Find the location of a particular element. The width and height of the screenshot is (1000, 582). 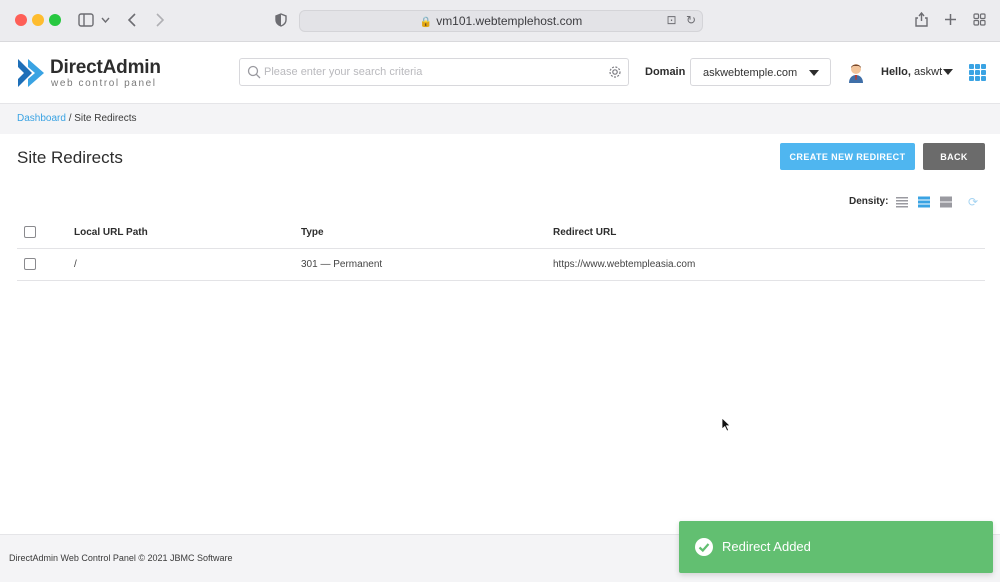

success-toast: Redirect Added is located at coordinates (836, 547).